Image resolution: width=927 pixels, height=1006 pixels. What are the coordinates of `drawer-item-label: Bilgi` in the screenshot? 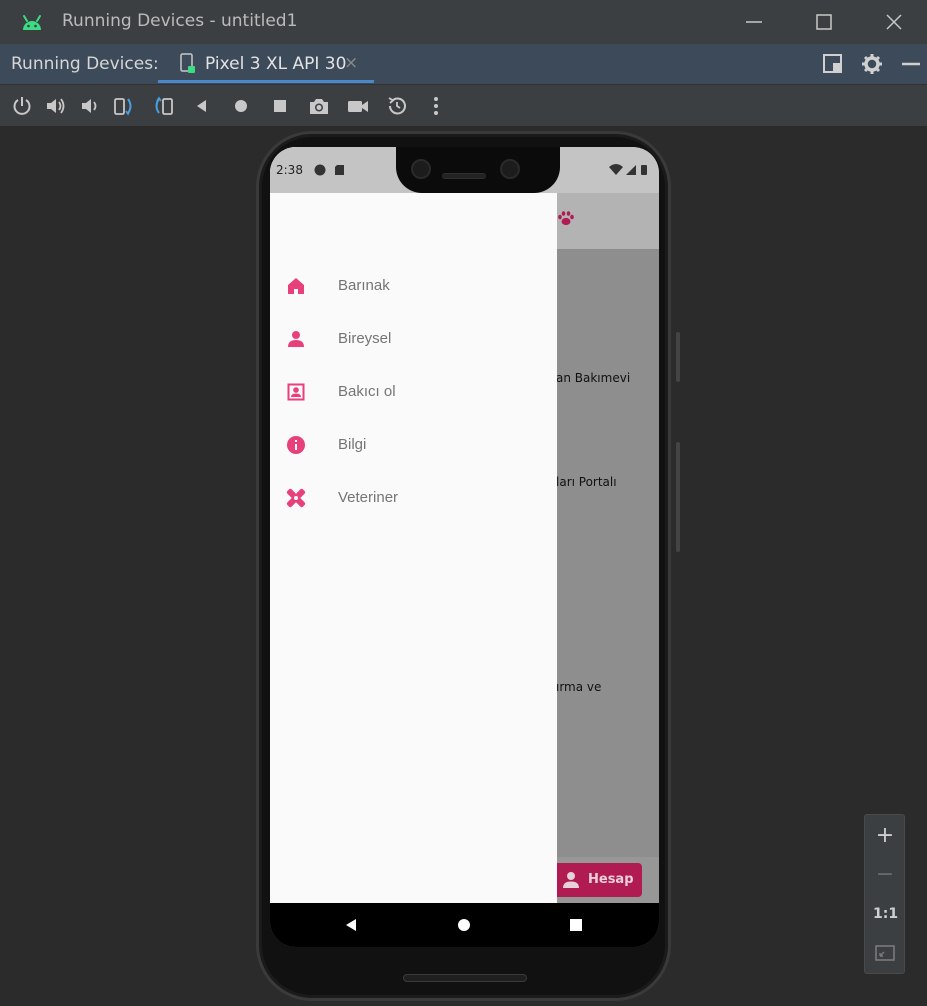 It's located at (352, 444).